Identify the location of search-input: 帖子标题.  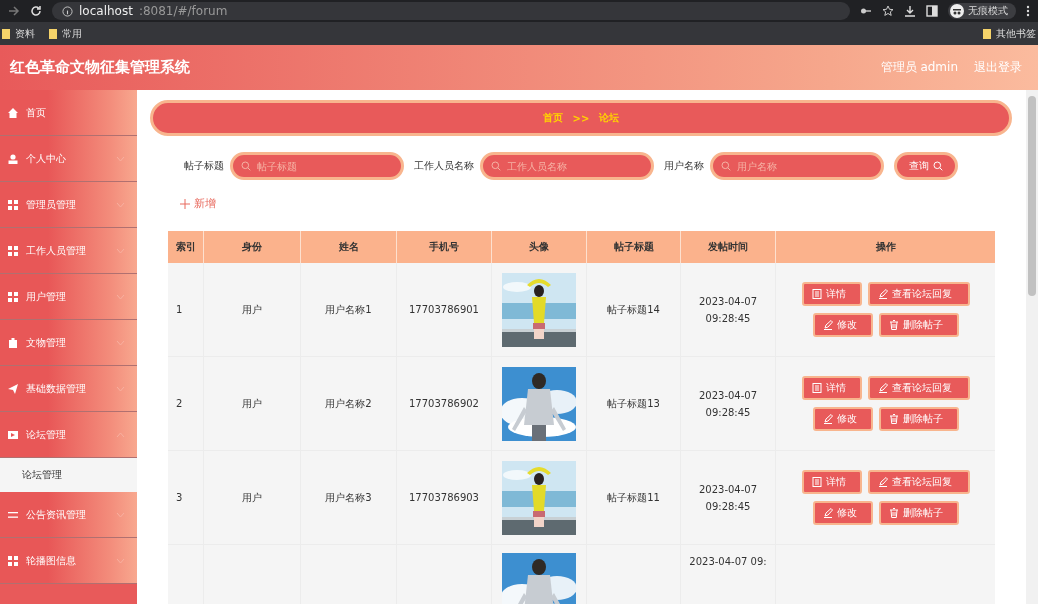
(325, 166).